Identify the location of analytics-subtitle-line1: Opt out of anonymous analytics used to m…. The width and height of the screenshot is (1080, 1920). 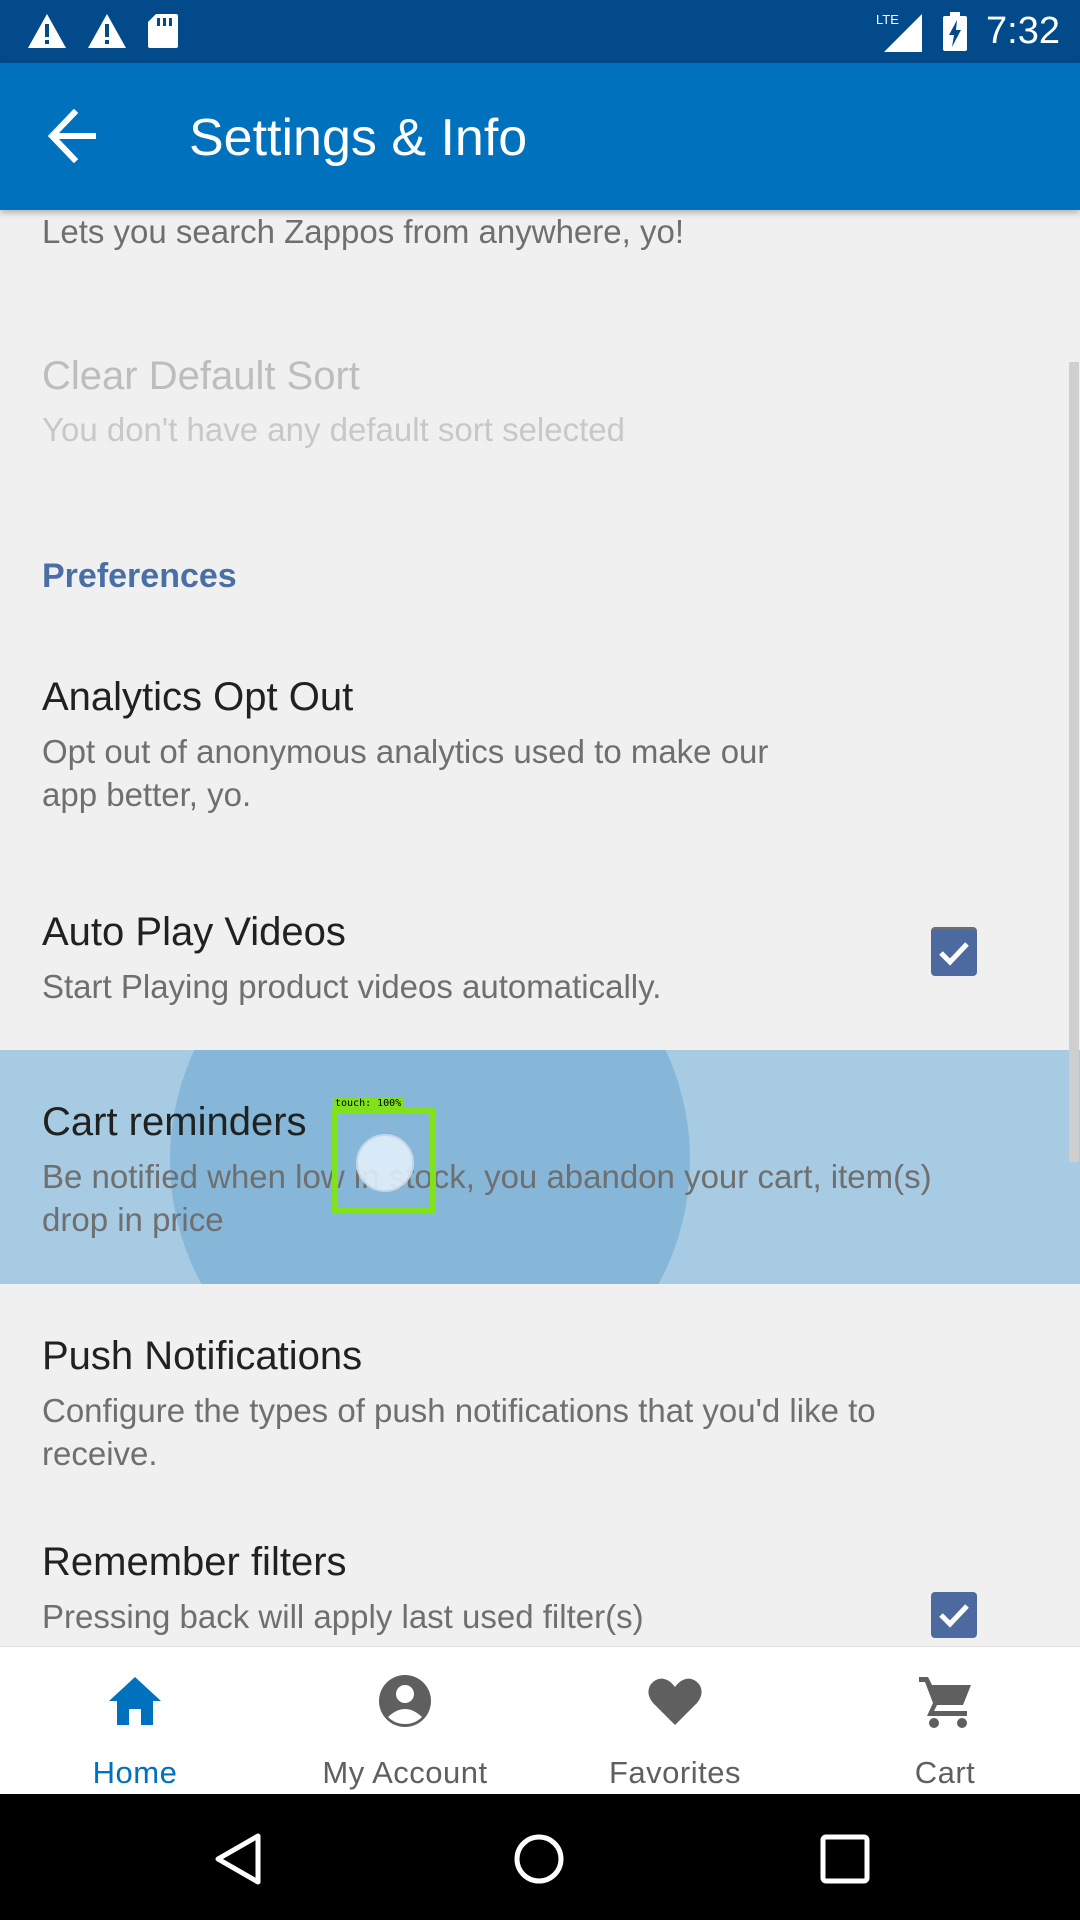
(405, 751).